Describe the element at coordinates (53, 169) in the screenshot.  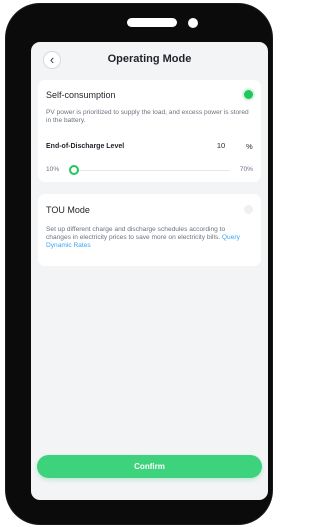
I see `slider-min-label: 10%` at that location.